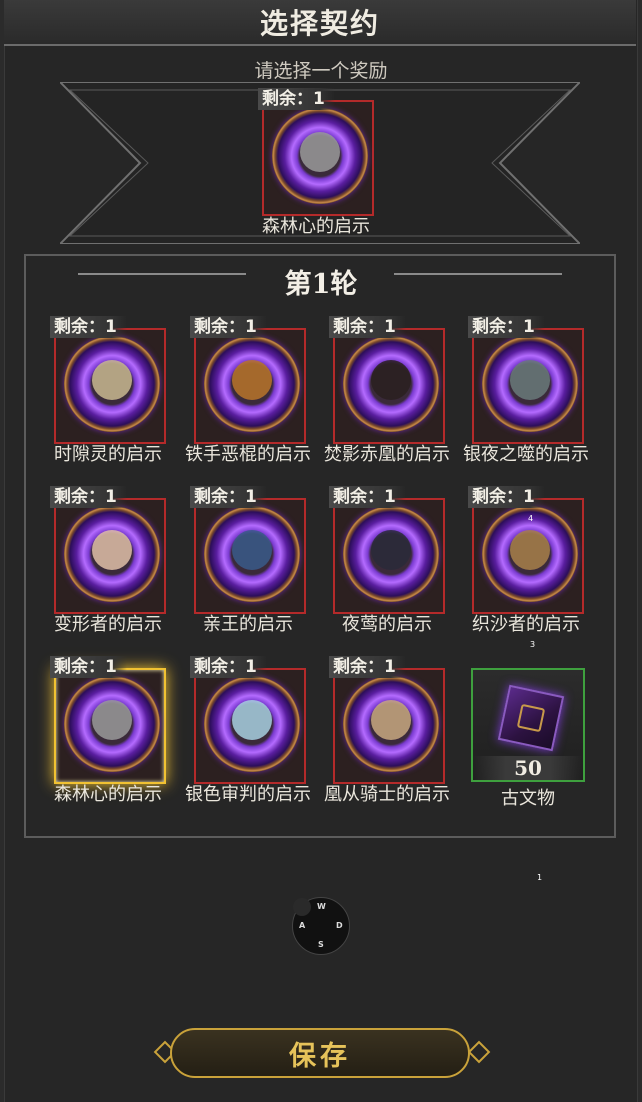 This screenshot has height=1102, width=642. What do you see at coordinates (321, 926) in the screenshot?
I see `dpad-control: W A D S` at bounding box center [321, 926].